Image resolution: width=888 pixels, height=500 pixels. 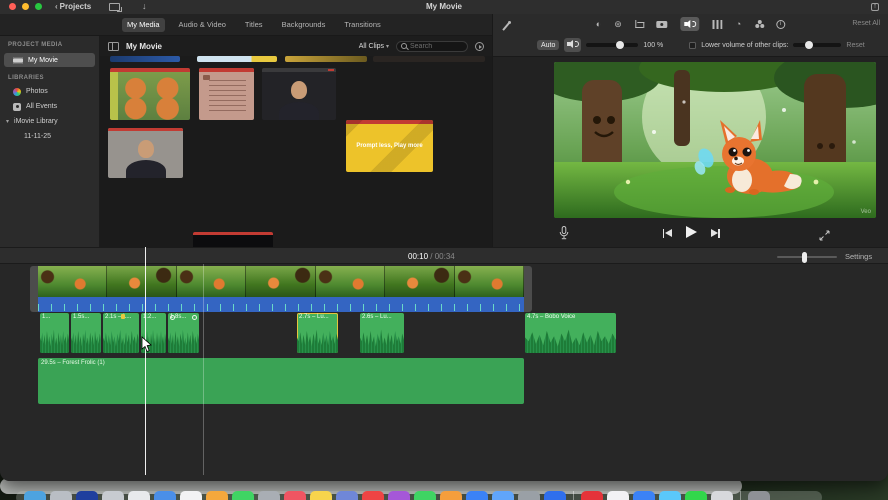 I want to click on playback-history-icon, so click(x=479, y=46).